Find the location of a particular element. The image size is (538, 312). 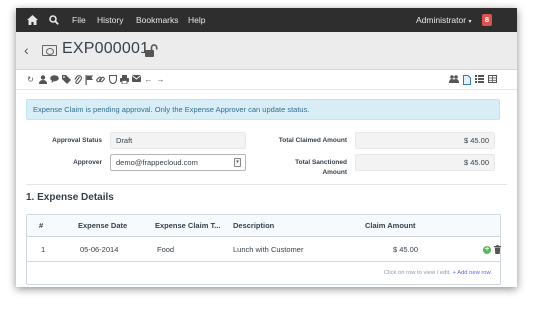

menu-bookmarks: Bookmarks is located at coordinates (157, 20).